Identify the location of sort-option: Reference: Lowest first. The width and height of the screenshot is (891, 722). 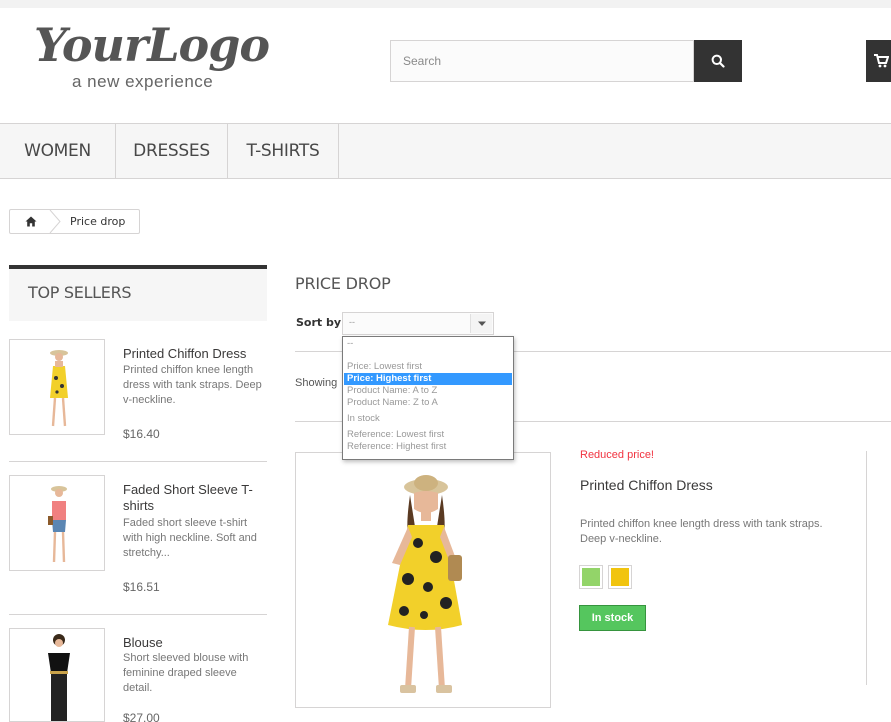
(428, 435).